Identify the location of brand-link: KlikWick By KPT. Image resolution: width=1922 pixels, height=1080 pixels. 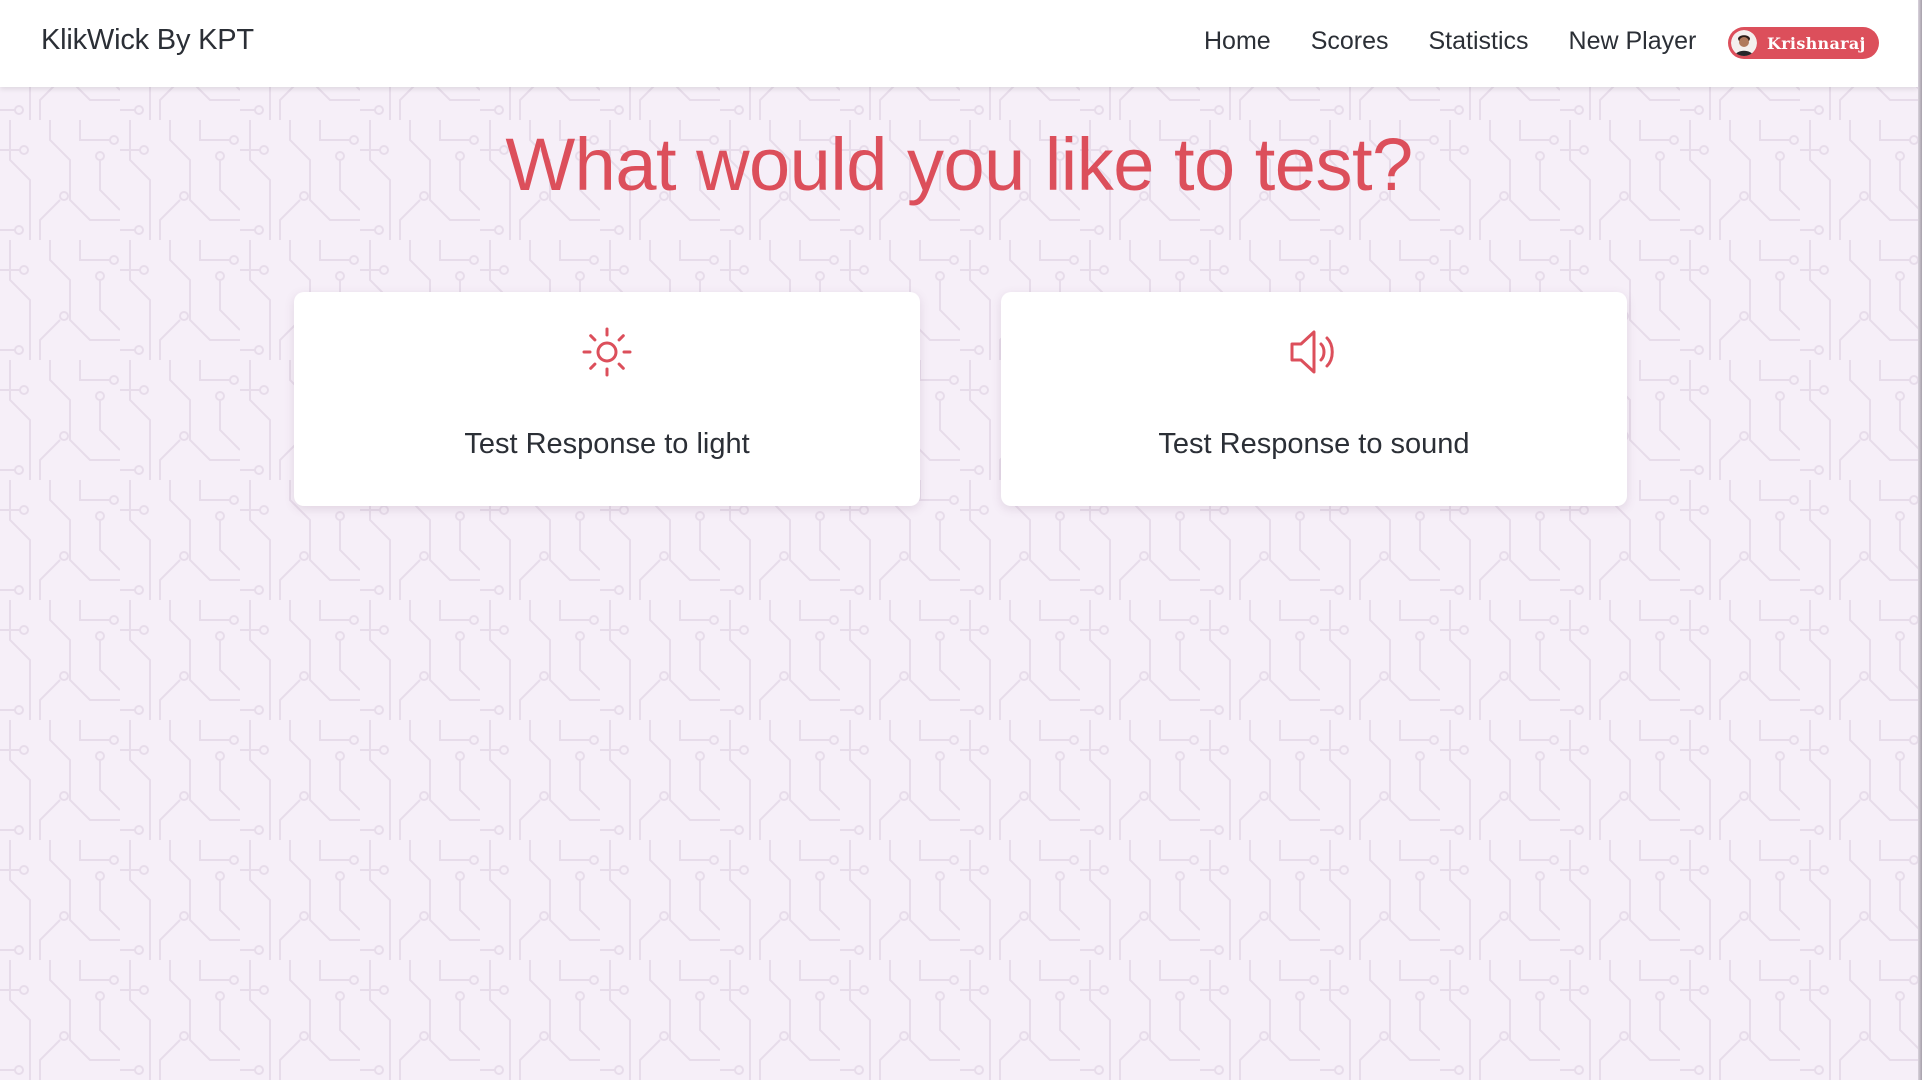
(147, 40).